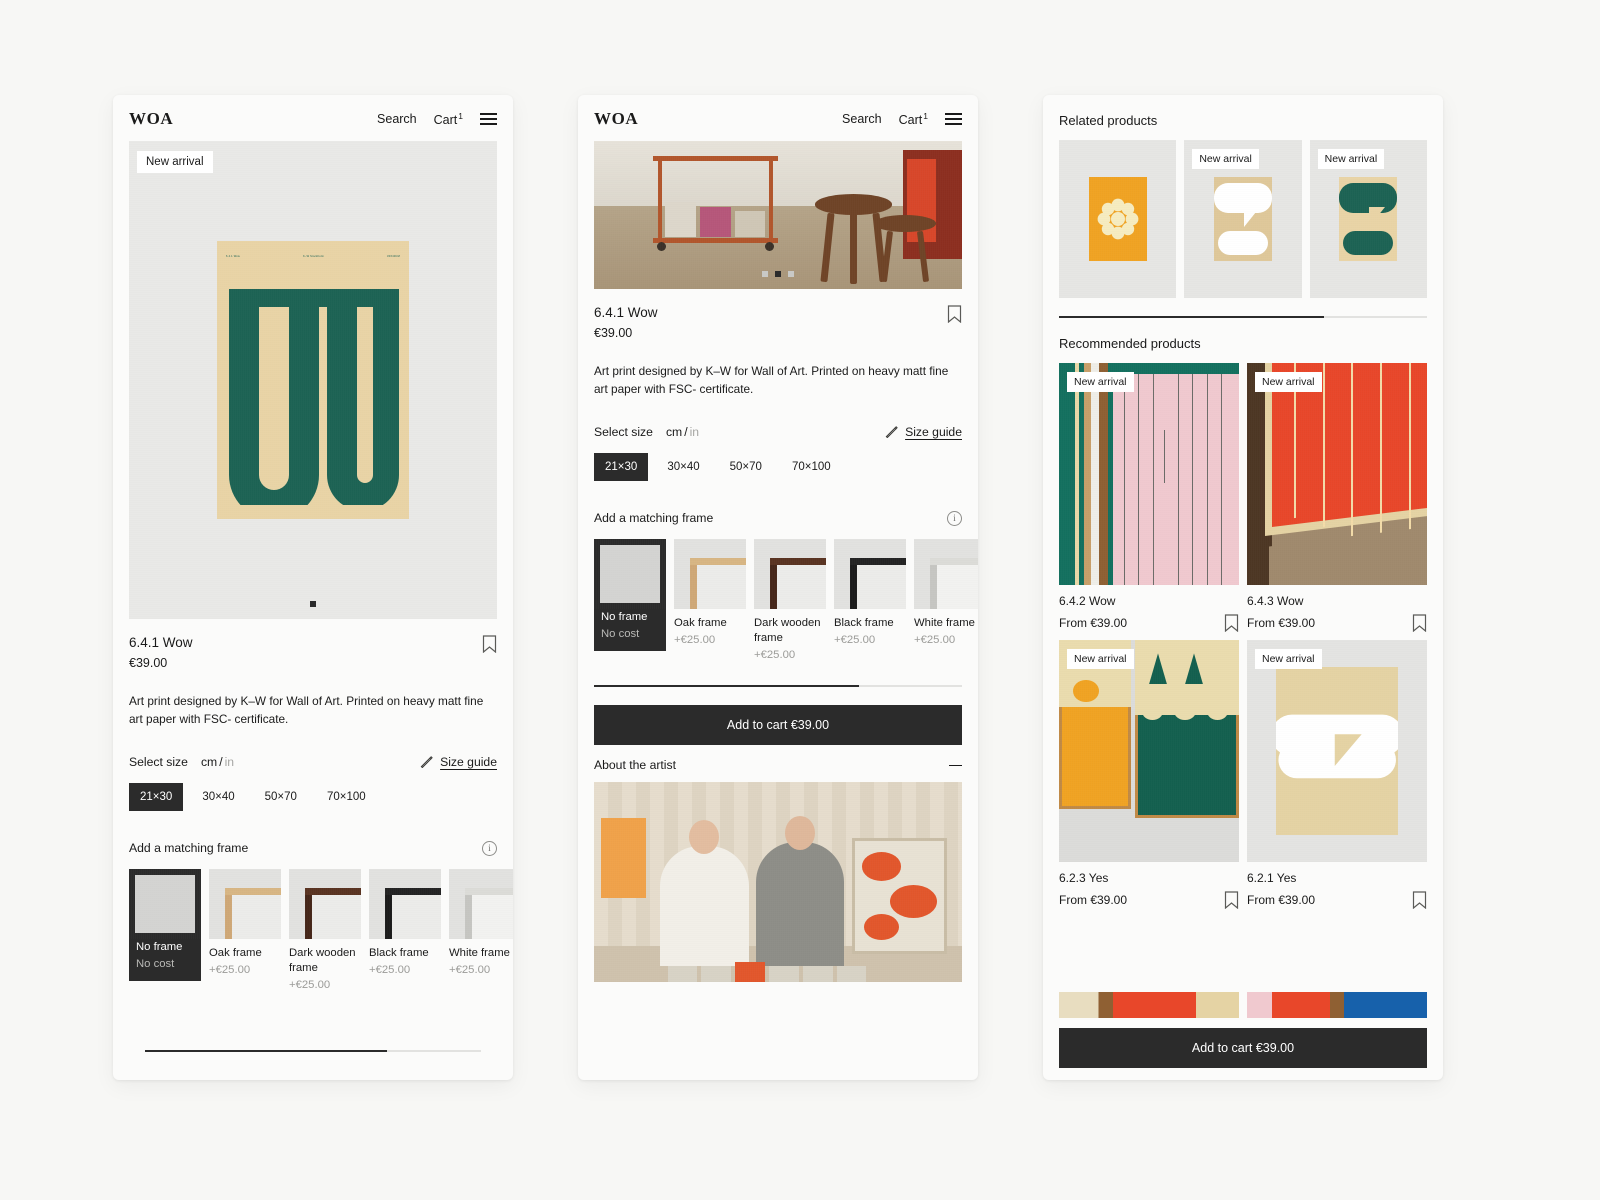 The image size is (1600, 1200). I want to click on frame-option-black: Black frame +€25.00, so click(405, 923).